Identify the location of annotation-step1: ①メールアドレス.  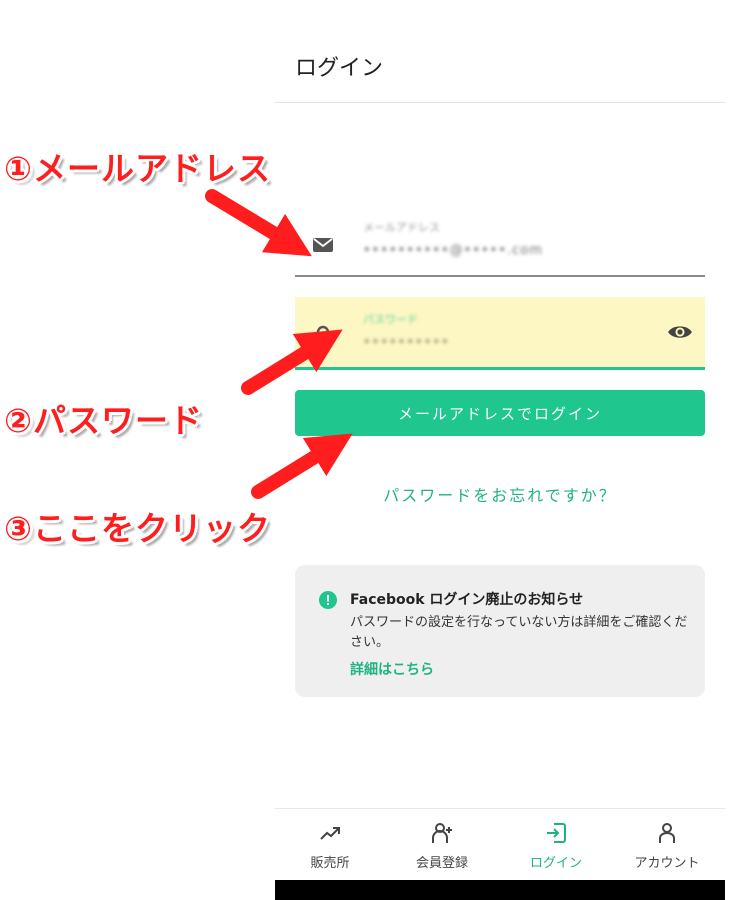
(137, 168).